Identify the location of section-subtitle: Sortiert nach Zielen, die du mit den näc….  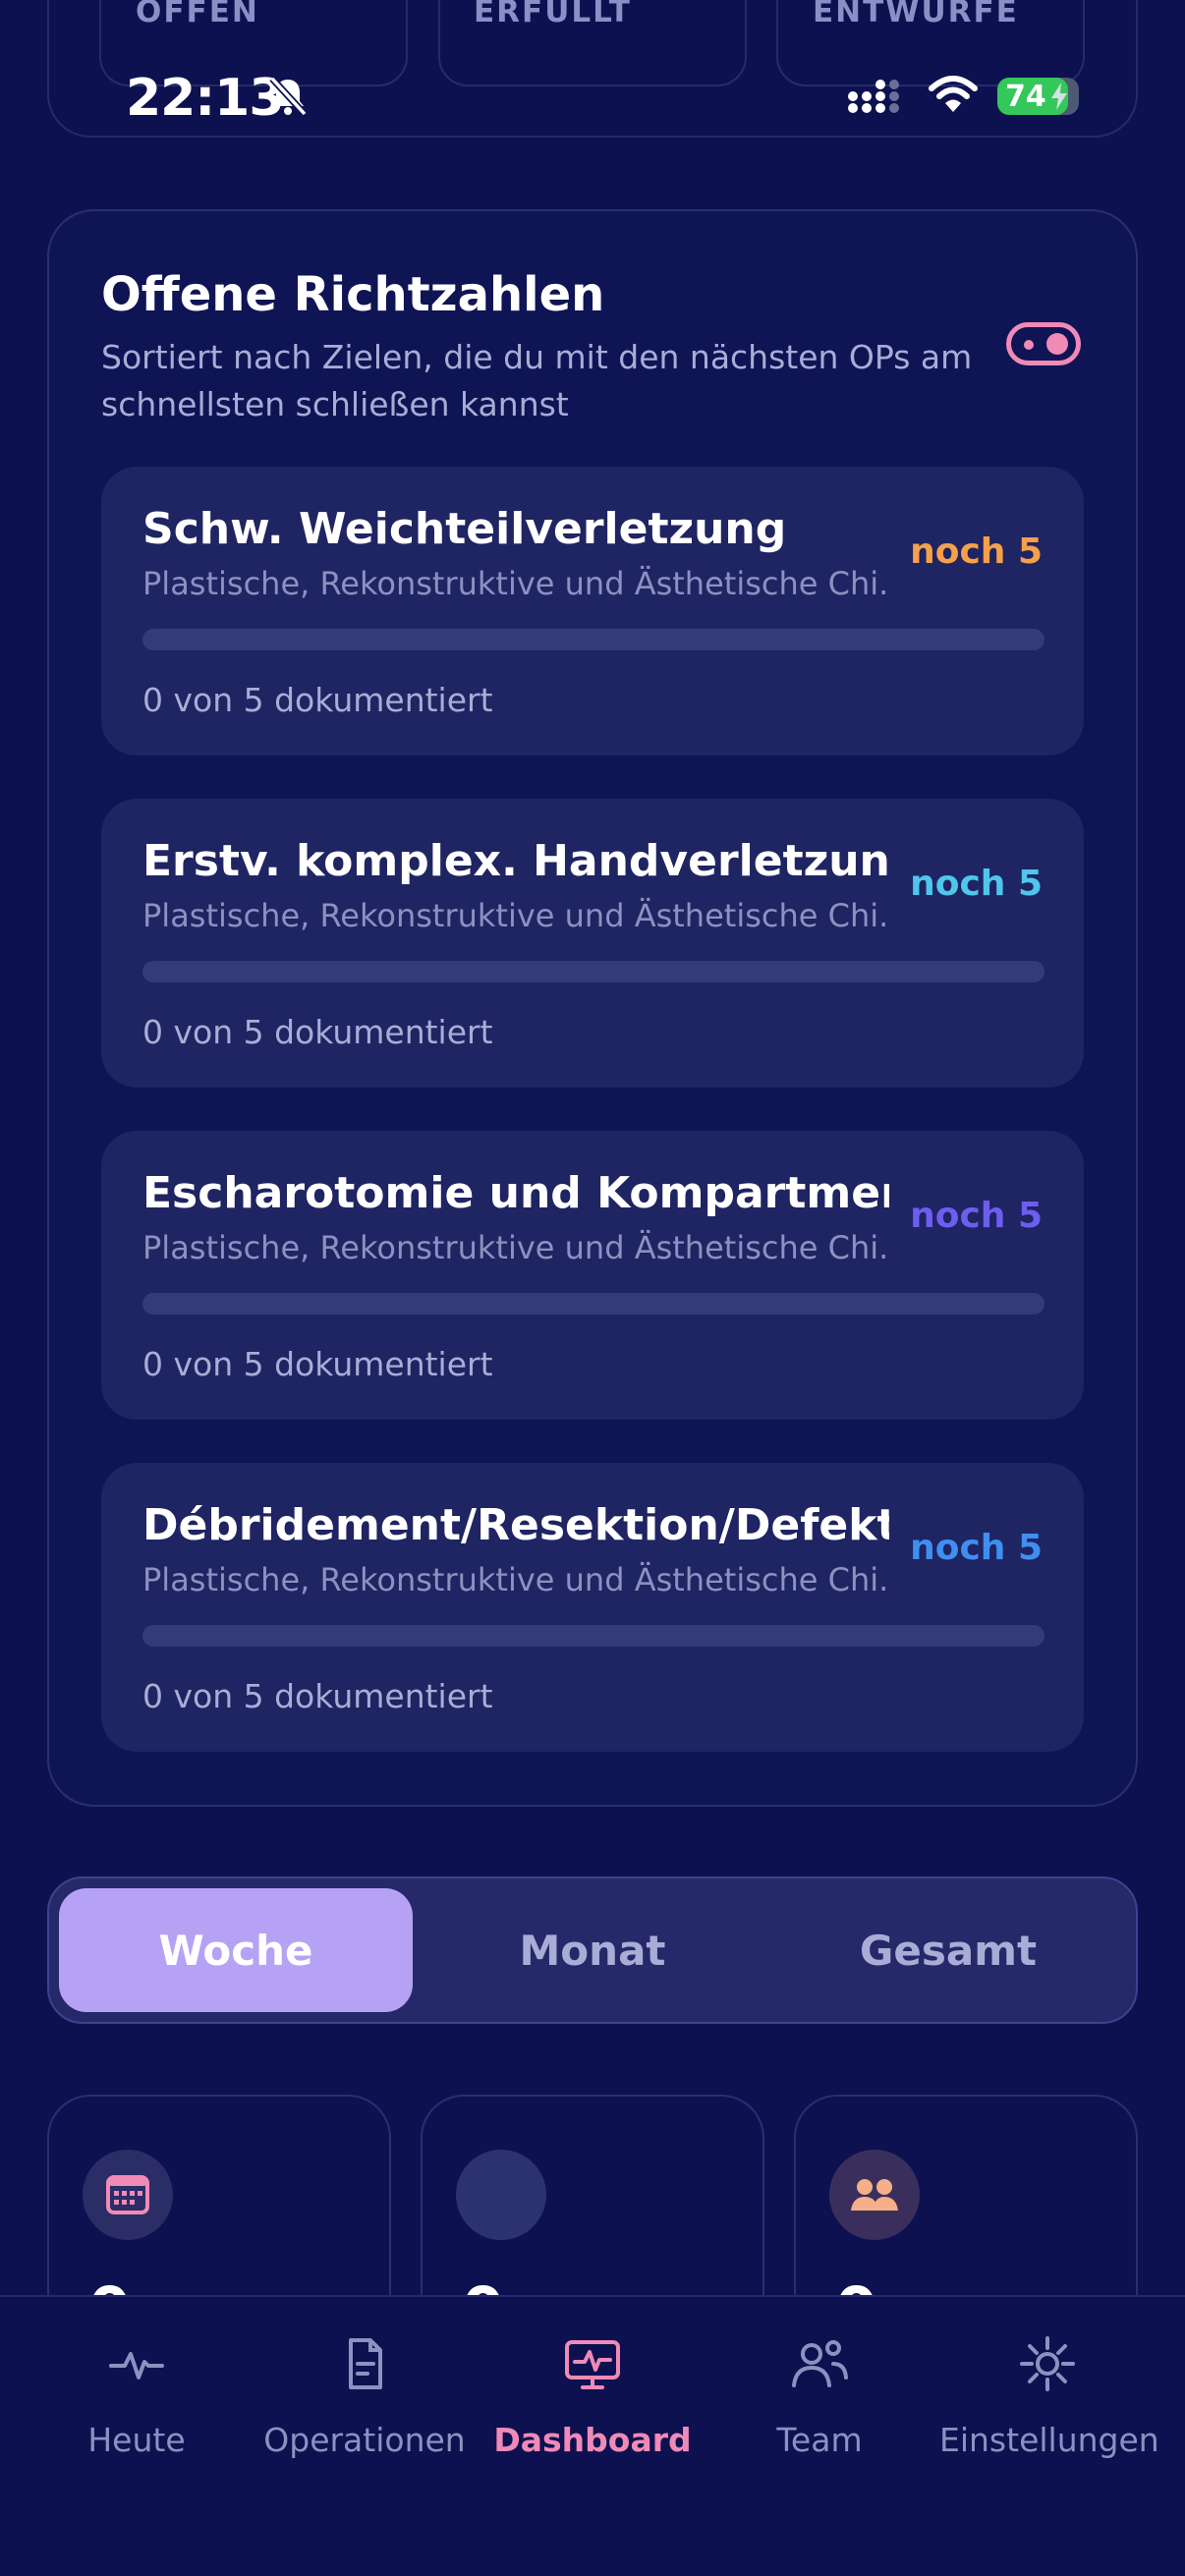
(537, 380).